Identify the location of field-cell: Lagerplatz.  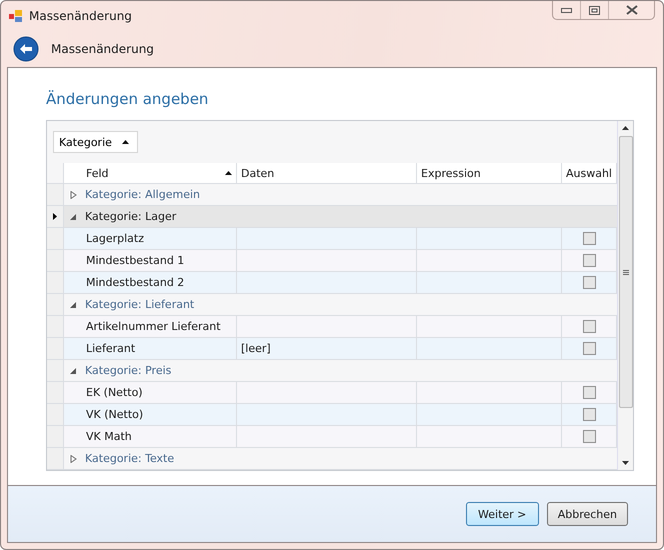
(159, 239).